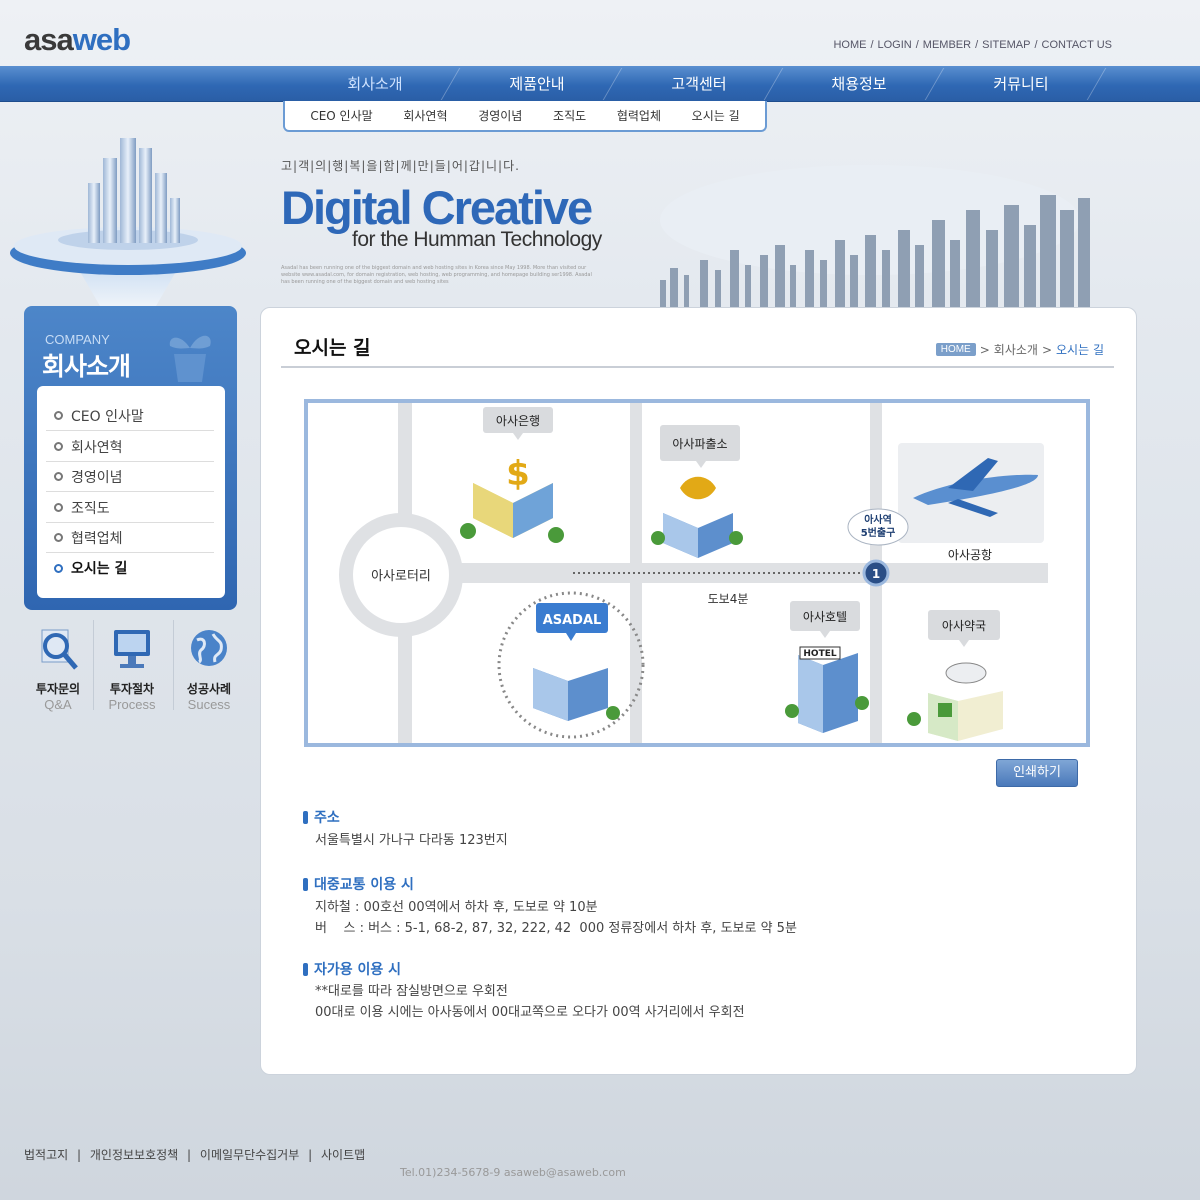  I want to click on map-hotel-sign: HOTEL, so click(819, 654).